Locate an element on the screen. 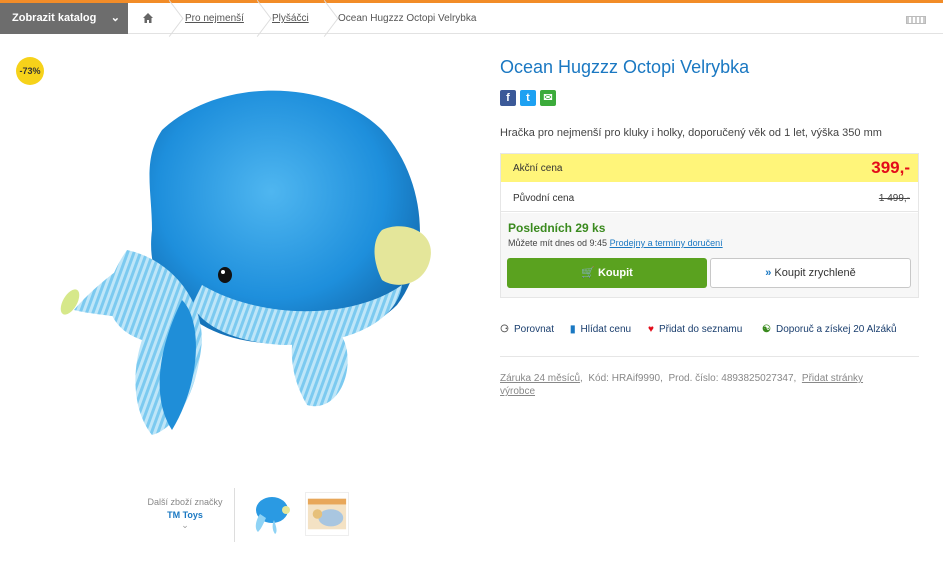 The image size is (943, 563). pickup-text: Můžete mít dnes od 9:45 is located at coordinates (558, 243).